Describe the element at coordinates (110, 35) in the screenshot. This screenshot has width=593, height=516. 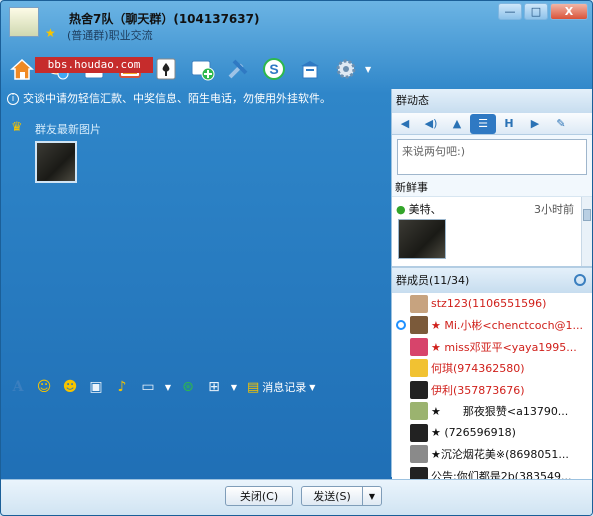
I see `group-type: (普通群)职业交流` at that location.